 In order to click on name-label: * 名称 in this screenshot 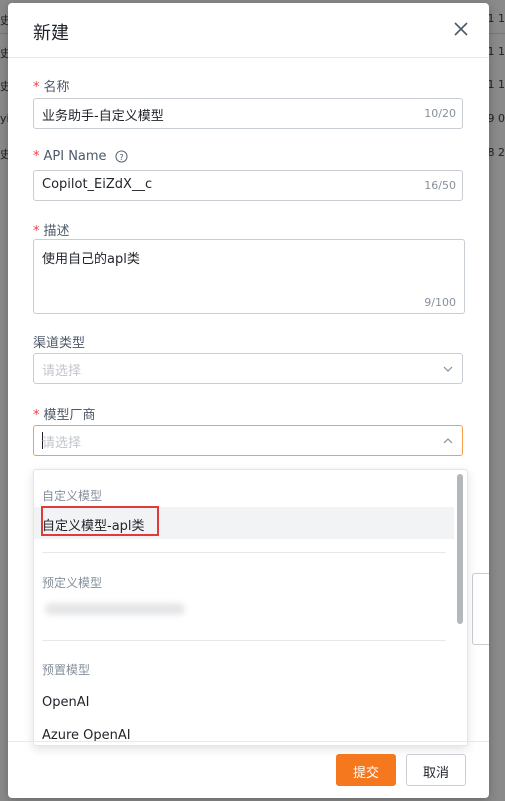, I will do `click(51, 87)`.